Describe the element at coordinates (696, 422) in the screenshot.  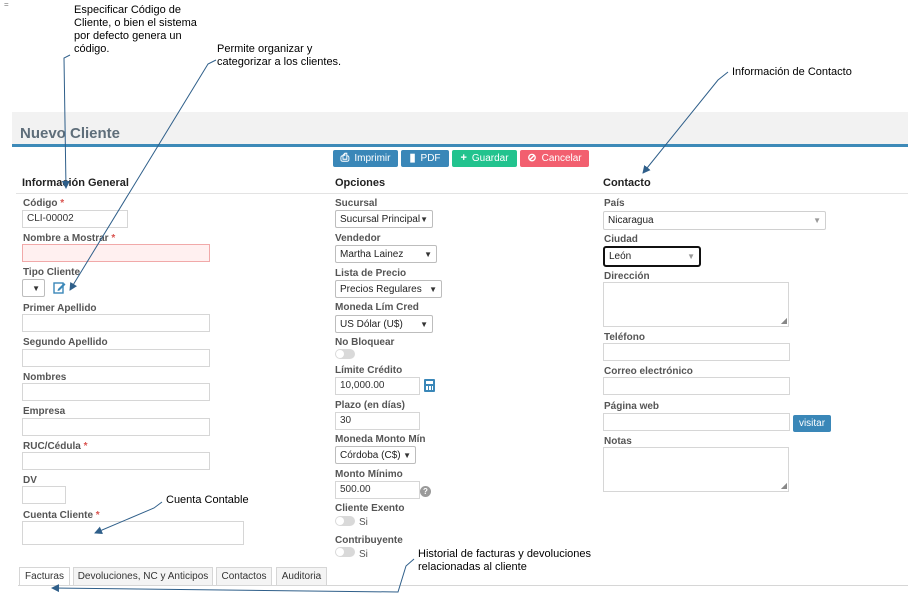
I see `pagina-web-input` at that location.